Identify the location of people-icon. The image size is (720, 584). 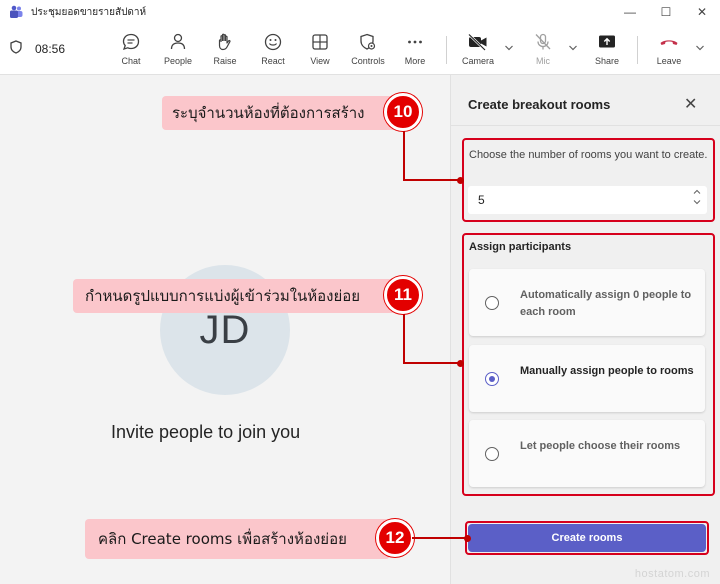
(178, 41).